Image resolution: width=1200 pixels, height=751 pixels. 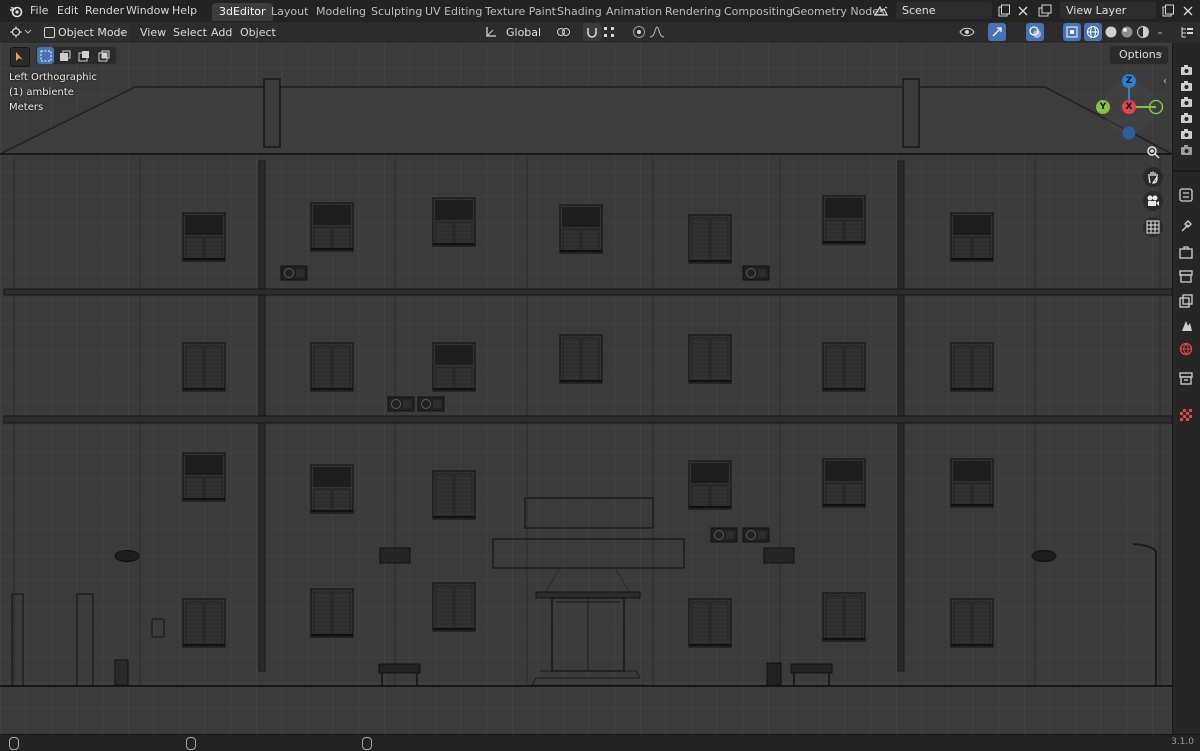 What do you see at coordinates (190, 32) in the screenshot?
I see `menu-select: Select` at bounding box center [190, 32].